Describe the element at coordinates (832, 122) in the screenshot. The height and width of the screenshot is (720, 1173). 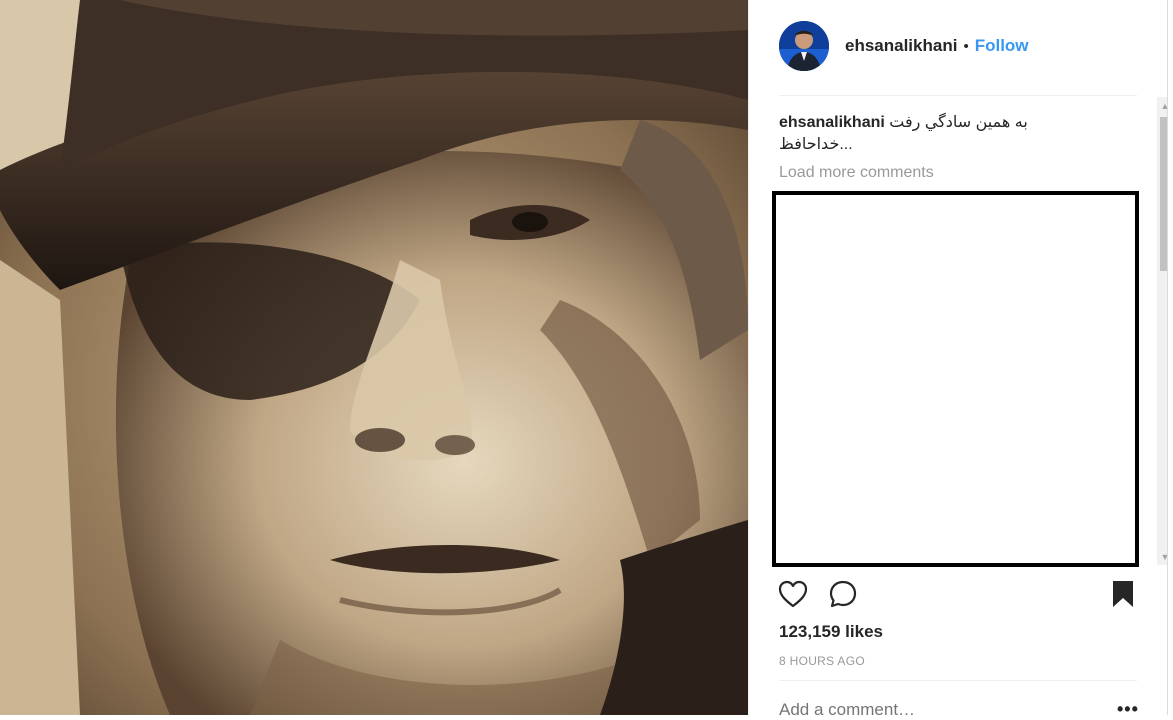
I see `caption-username: ehsanalikhani` at that location.